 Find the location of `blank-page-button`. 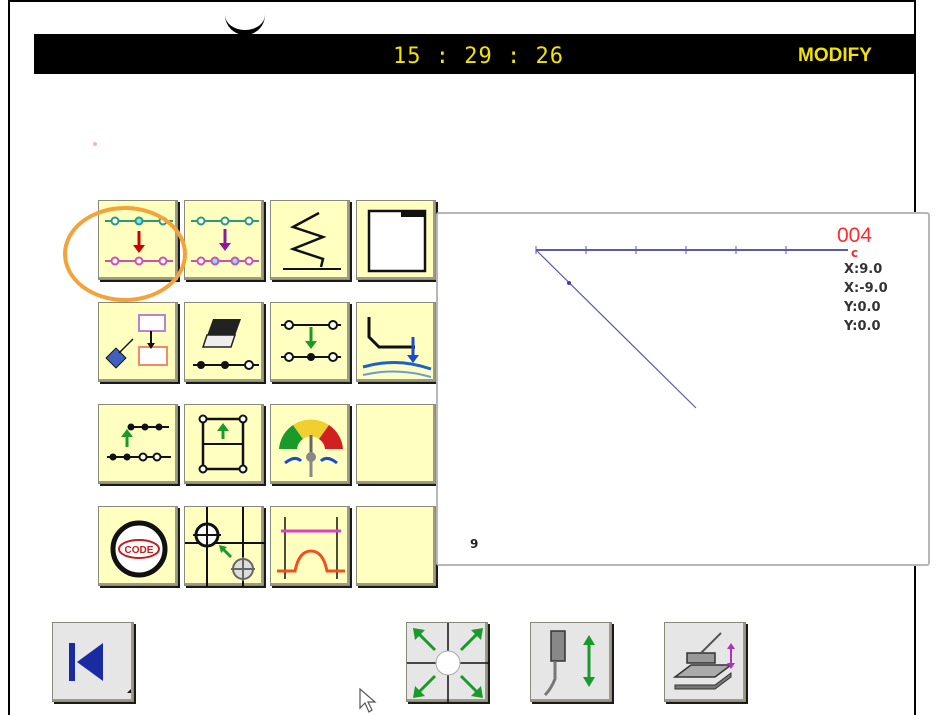

blank-page-button is located at coordinates (396, 240).